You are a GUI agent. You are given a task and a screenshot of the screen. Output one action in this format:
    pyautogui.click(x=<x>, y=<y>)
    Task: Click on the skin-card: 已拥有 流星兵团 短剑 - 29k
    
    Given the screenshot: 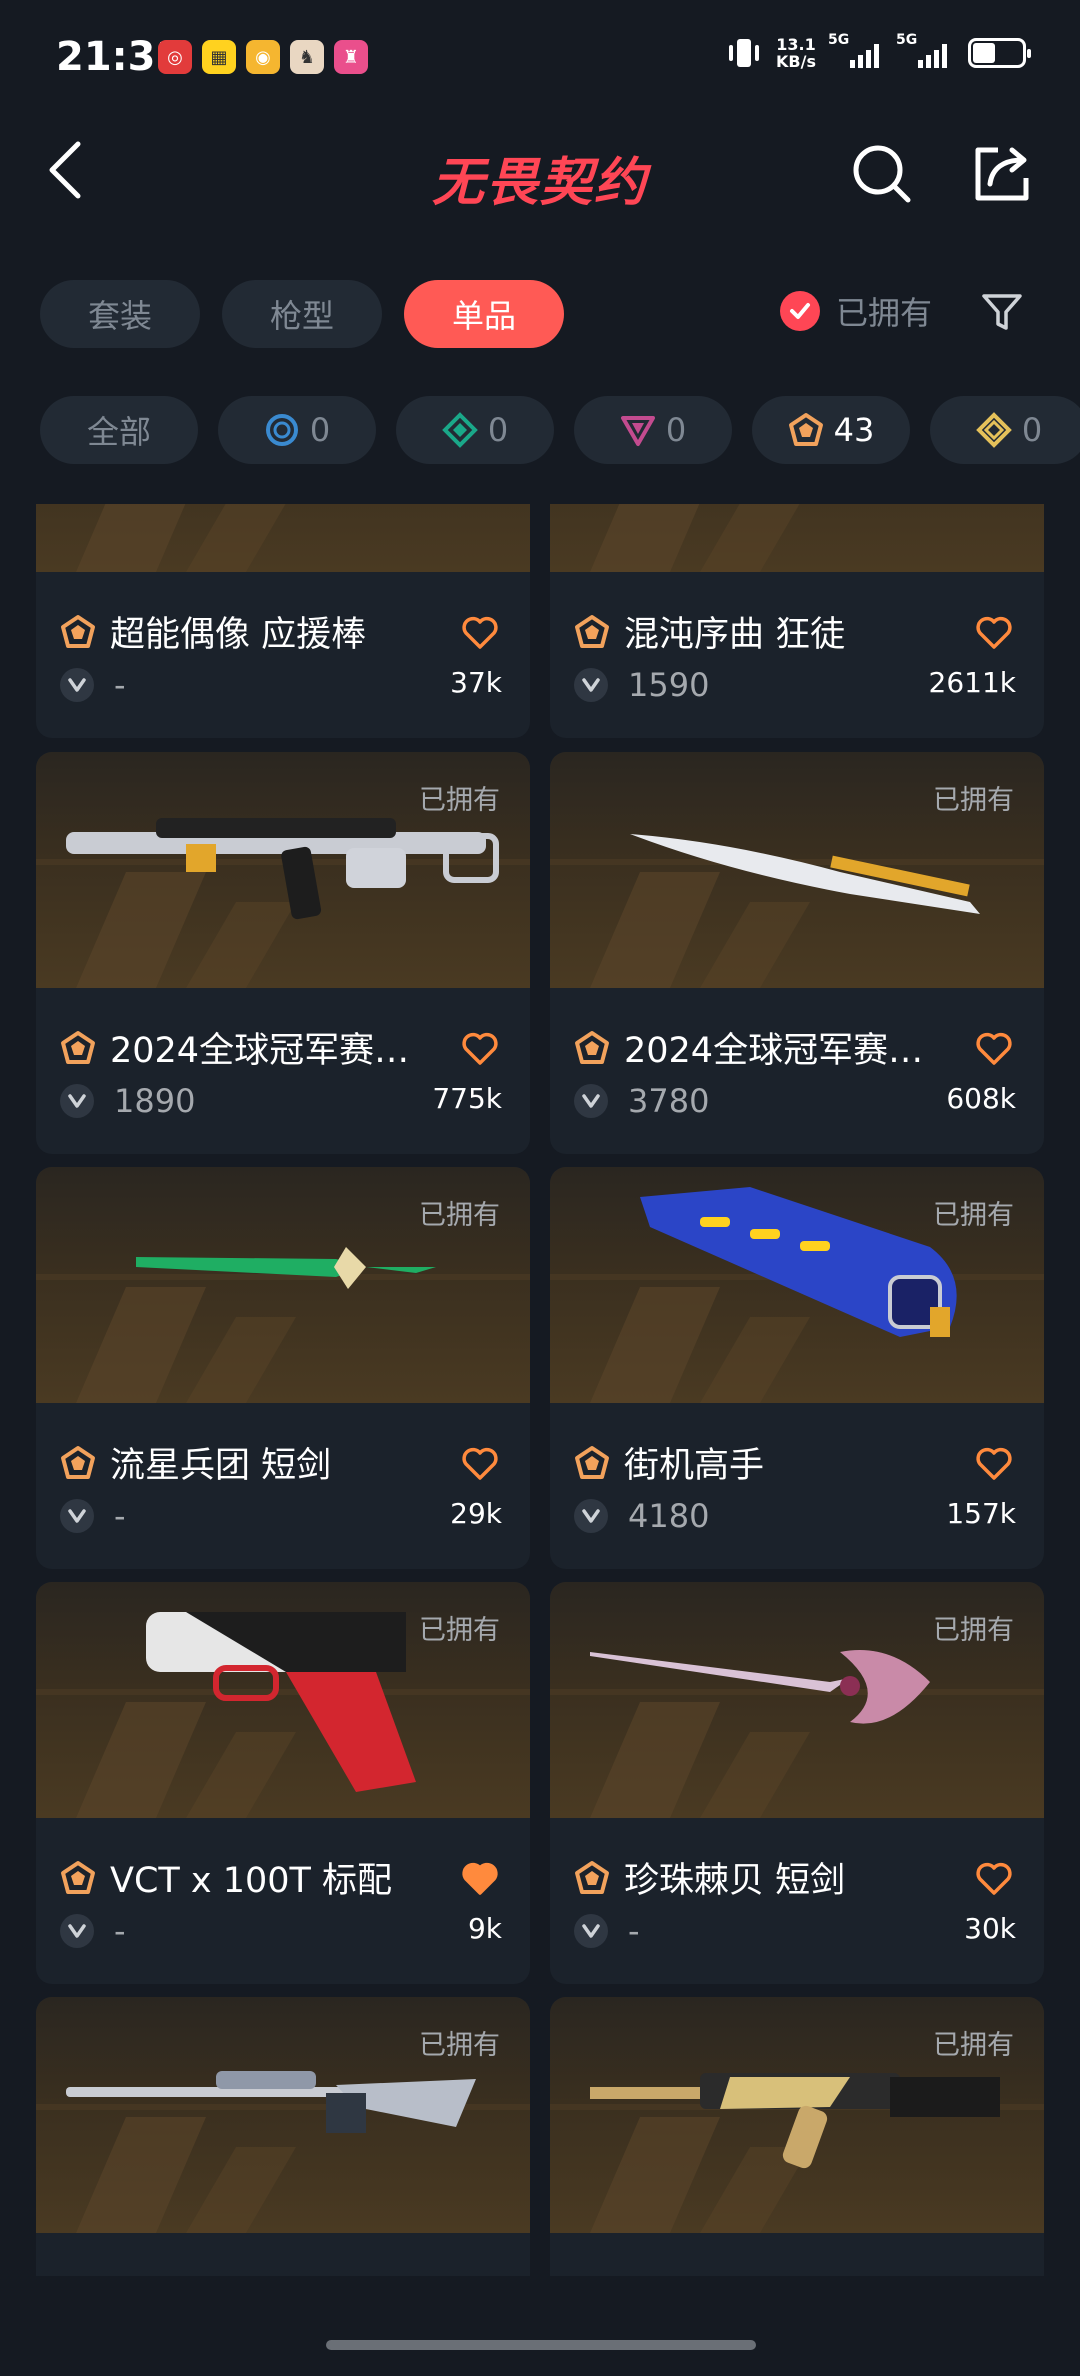 What is the action you would take?
    pyautogui.click(x=283, y=1368)
    